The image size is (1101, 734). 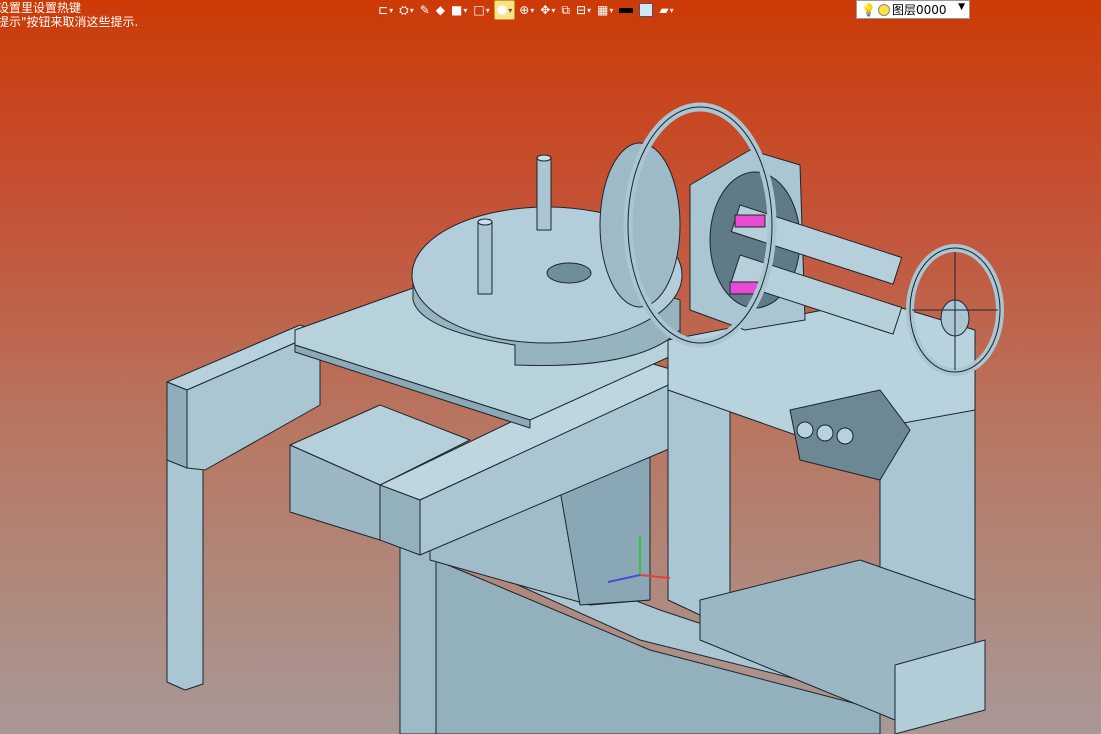 I want to click on hint-text: 设置里设置热键 提示"按钮来取消这些提示., so click(x=69, y=15).